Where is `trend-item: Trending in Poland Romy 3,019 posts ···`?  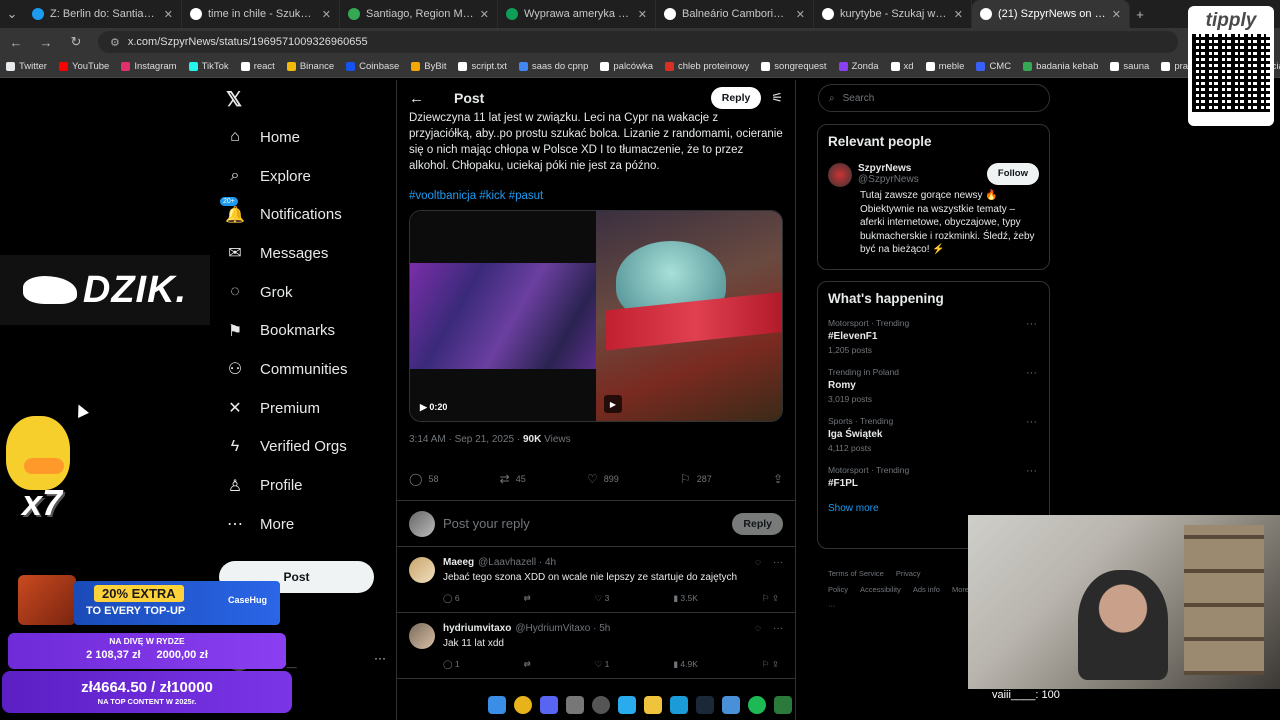
trend-item: Trending in Poland Romy 3,019 posts ··· is located at coordinates (933, 385).